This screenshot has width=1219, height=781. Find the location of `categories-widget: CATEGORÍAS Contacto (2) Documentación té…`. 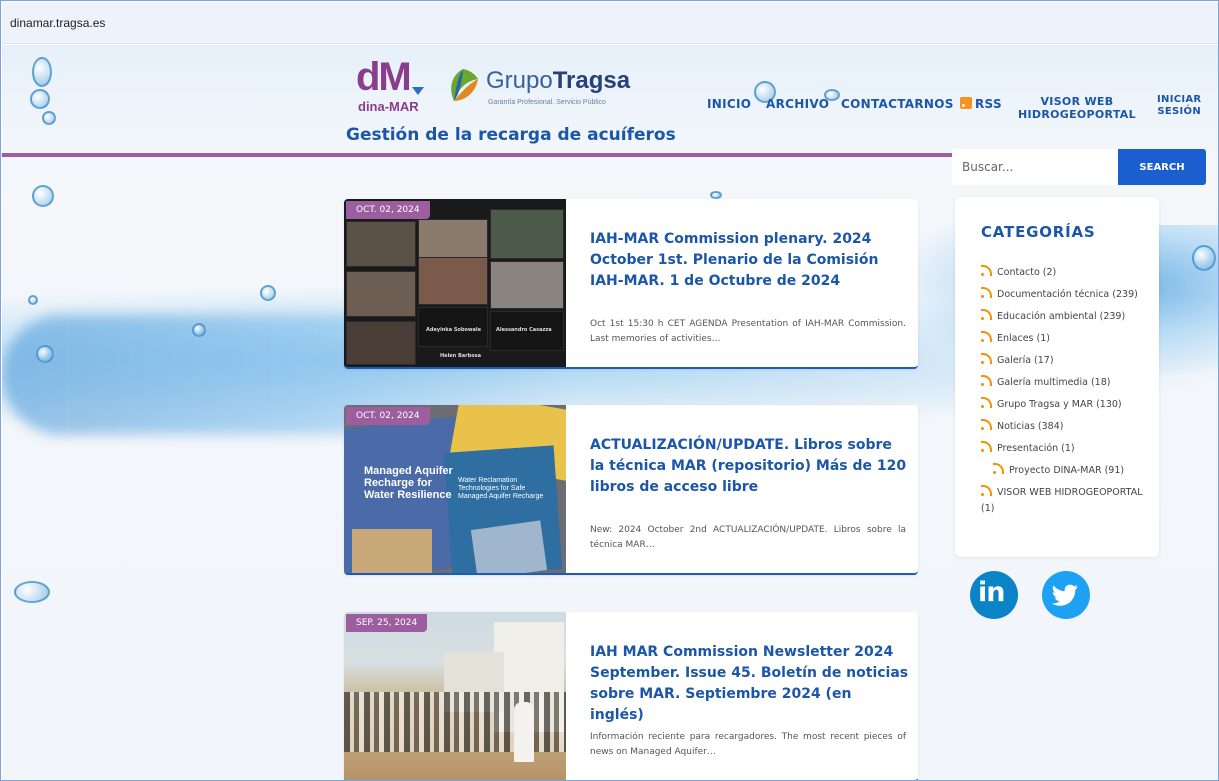

categories-widget: CATEGORÍAS Contacto (2) Documentación té… is located at coordinates (1057, 377).